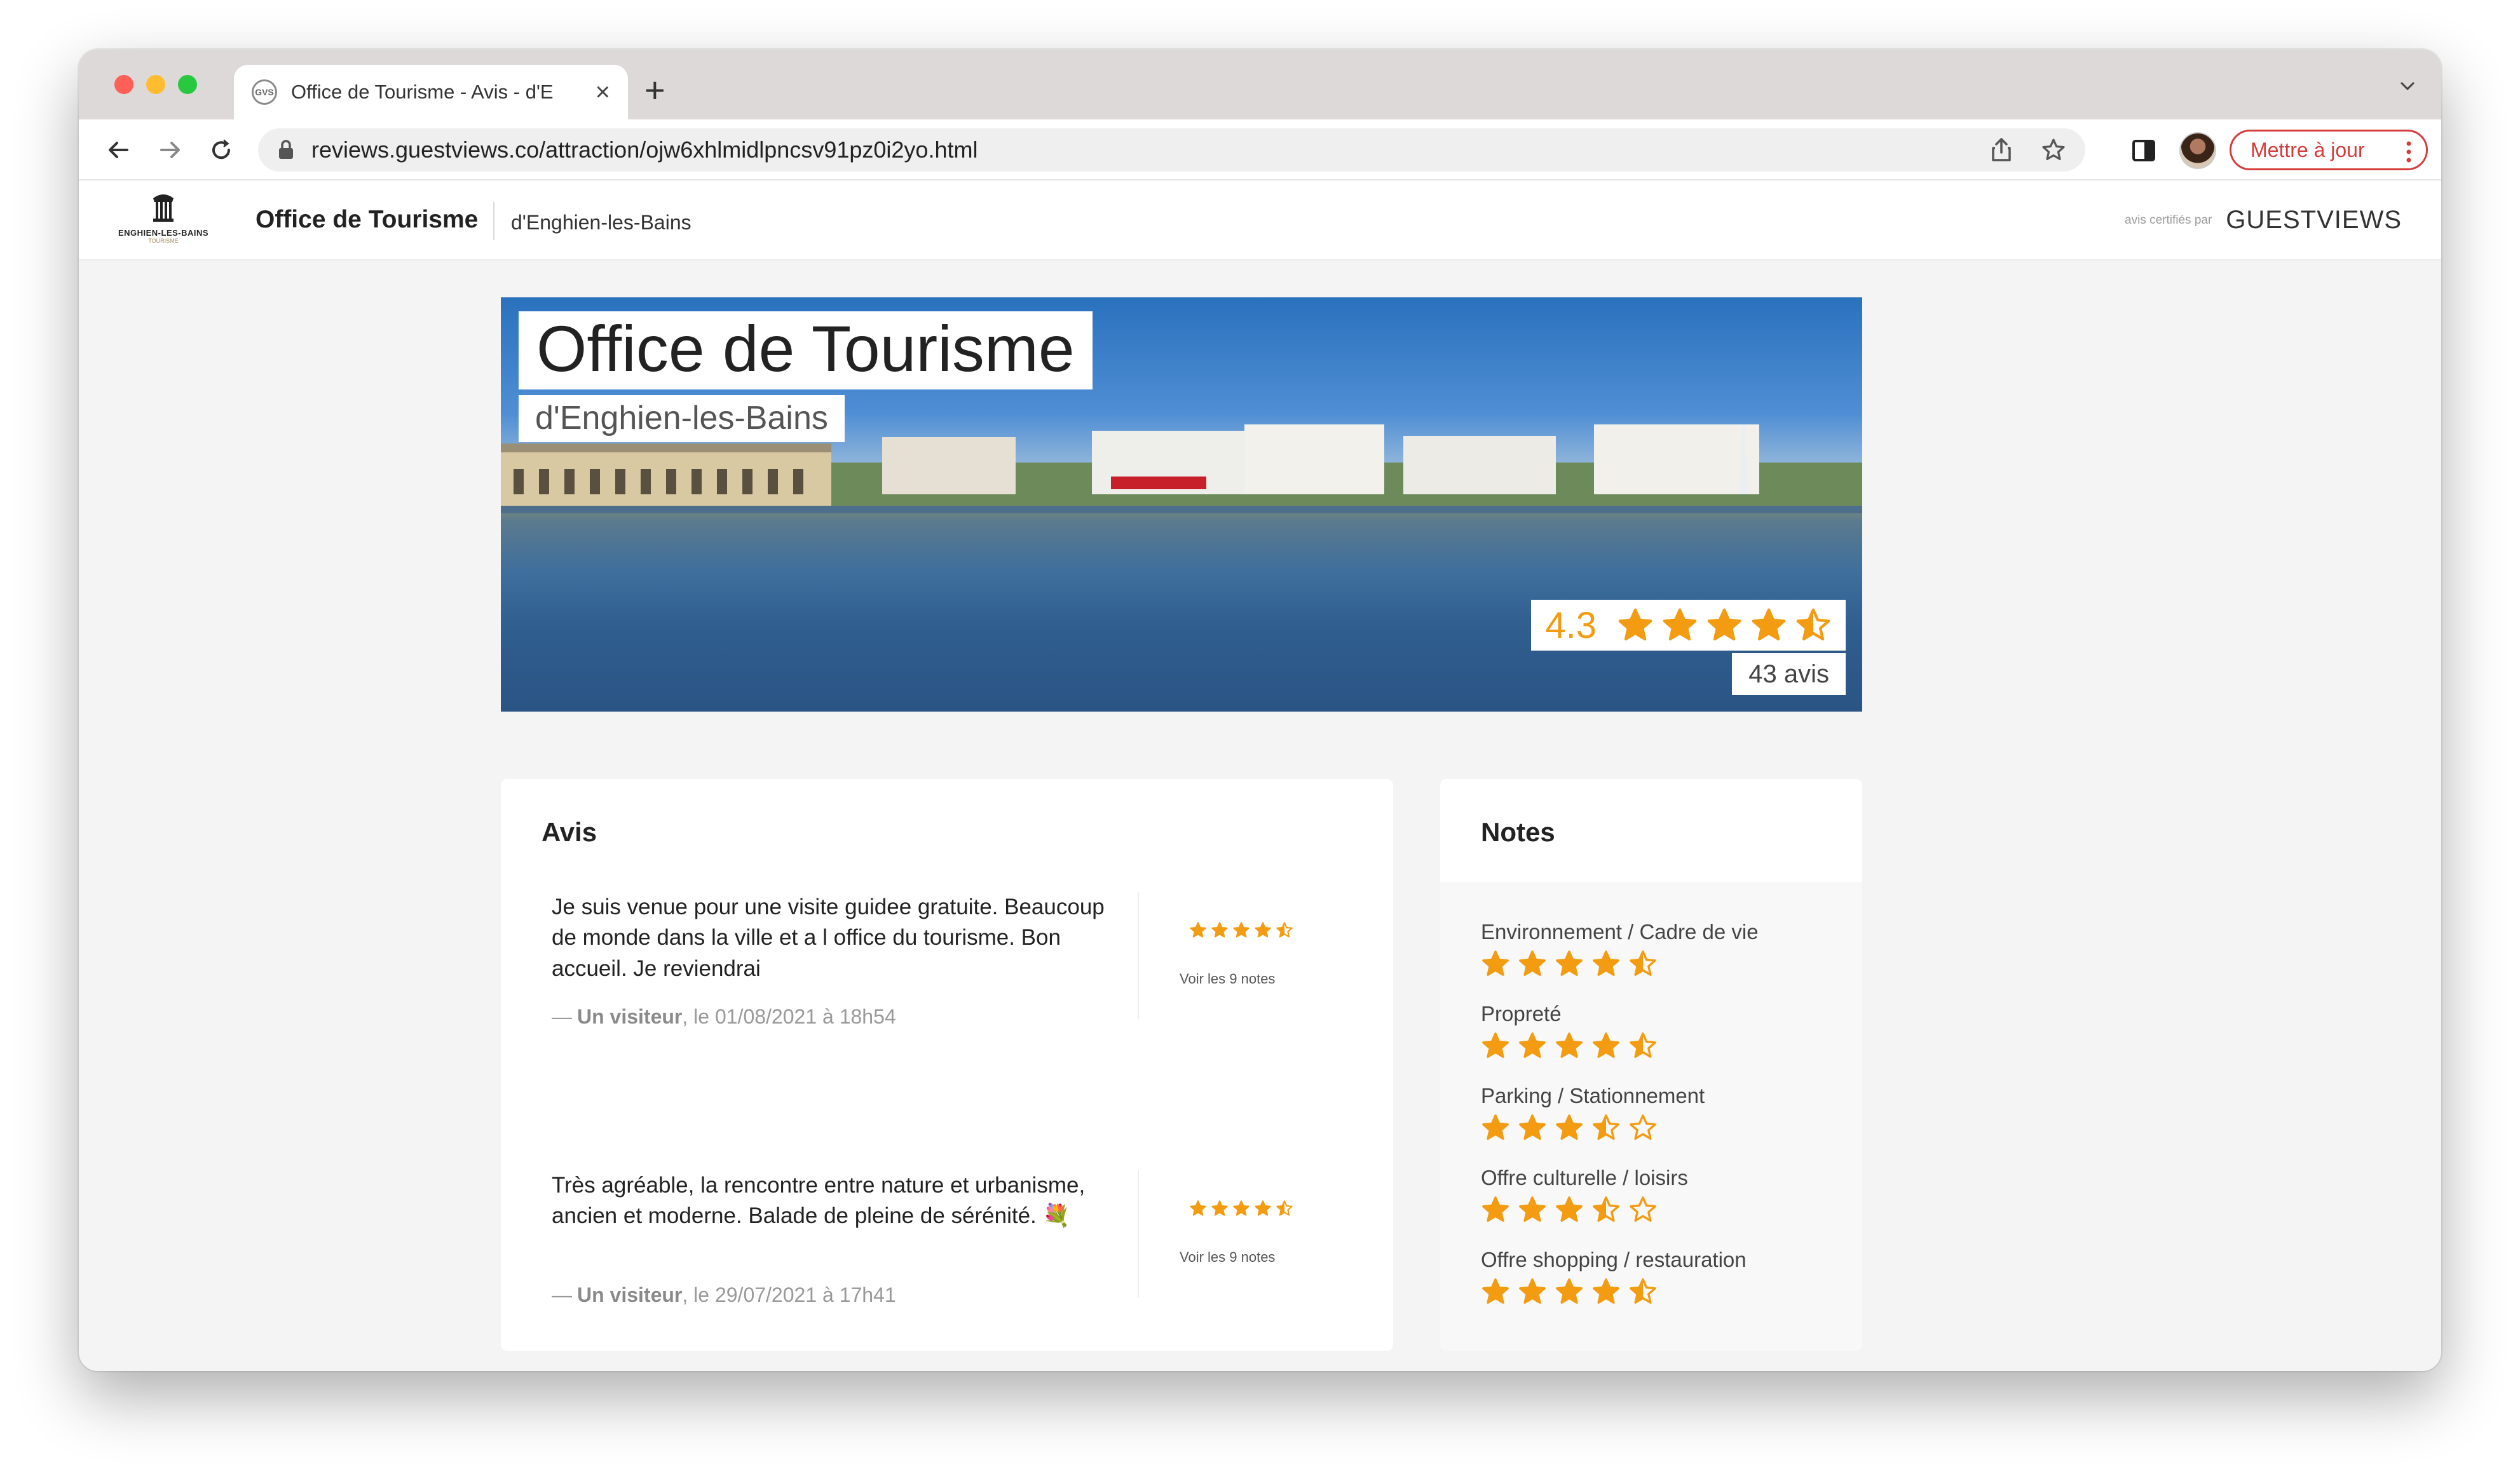 The image size is (2520, 1481). I want to click on tab-bar: GVS Office de Tourisme - Avis - d'E × +, so click(1260, 85).